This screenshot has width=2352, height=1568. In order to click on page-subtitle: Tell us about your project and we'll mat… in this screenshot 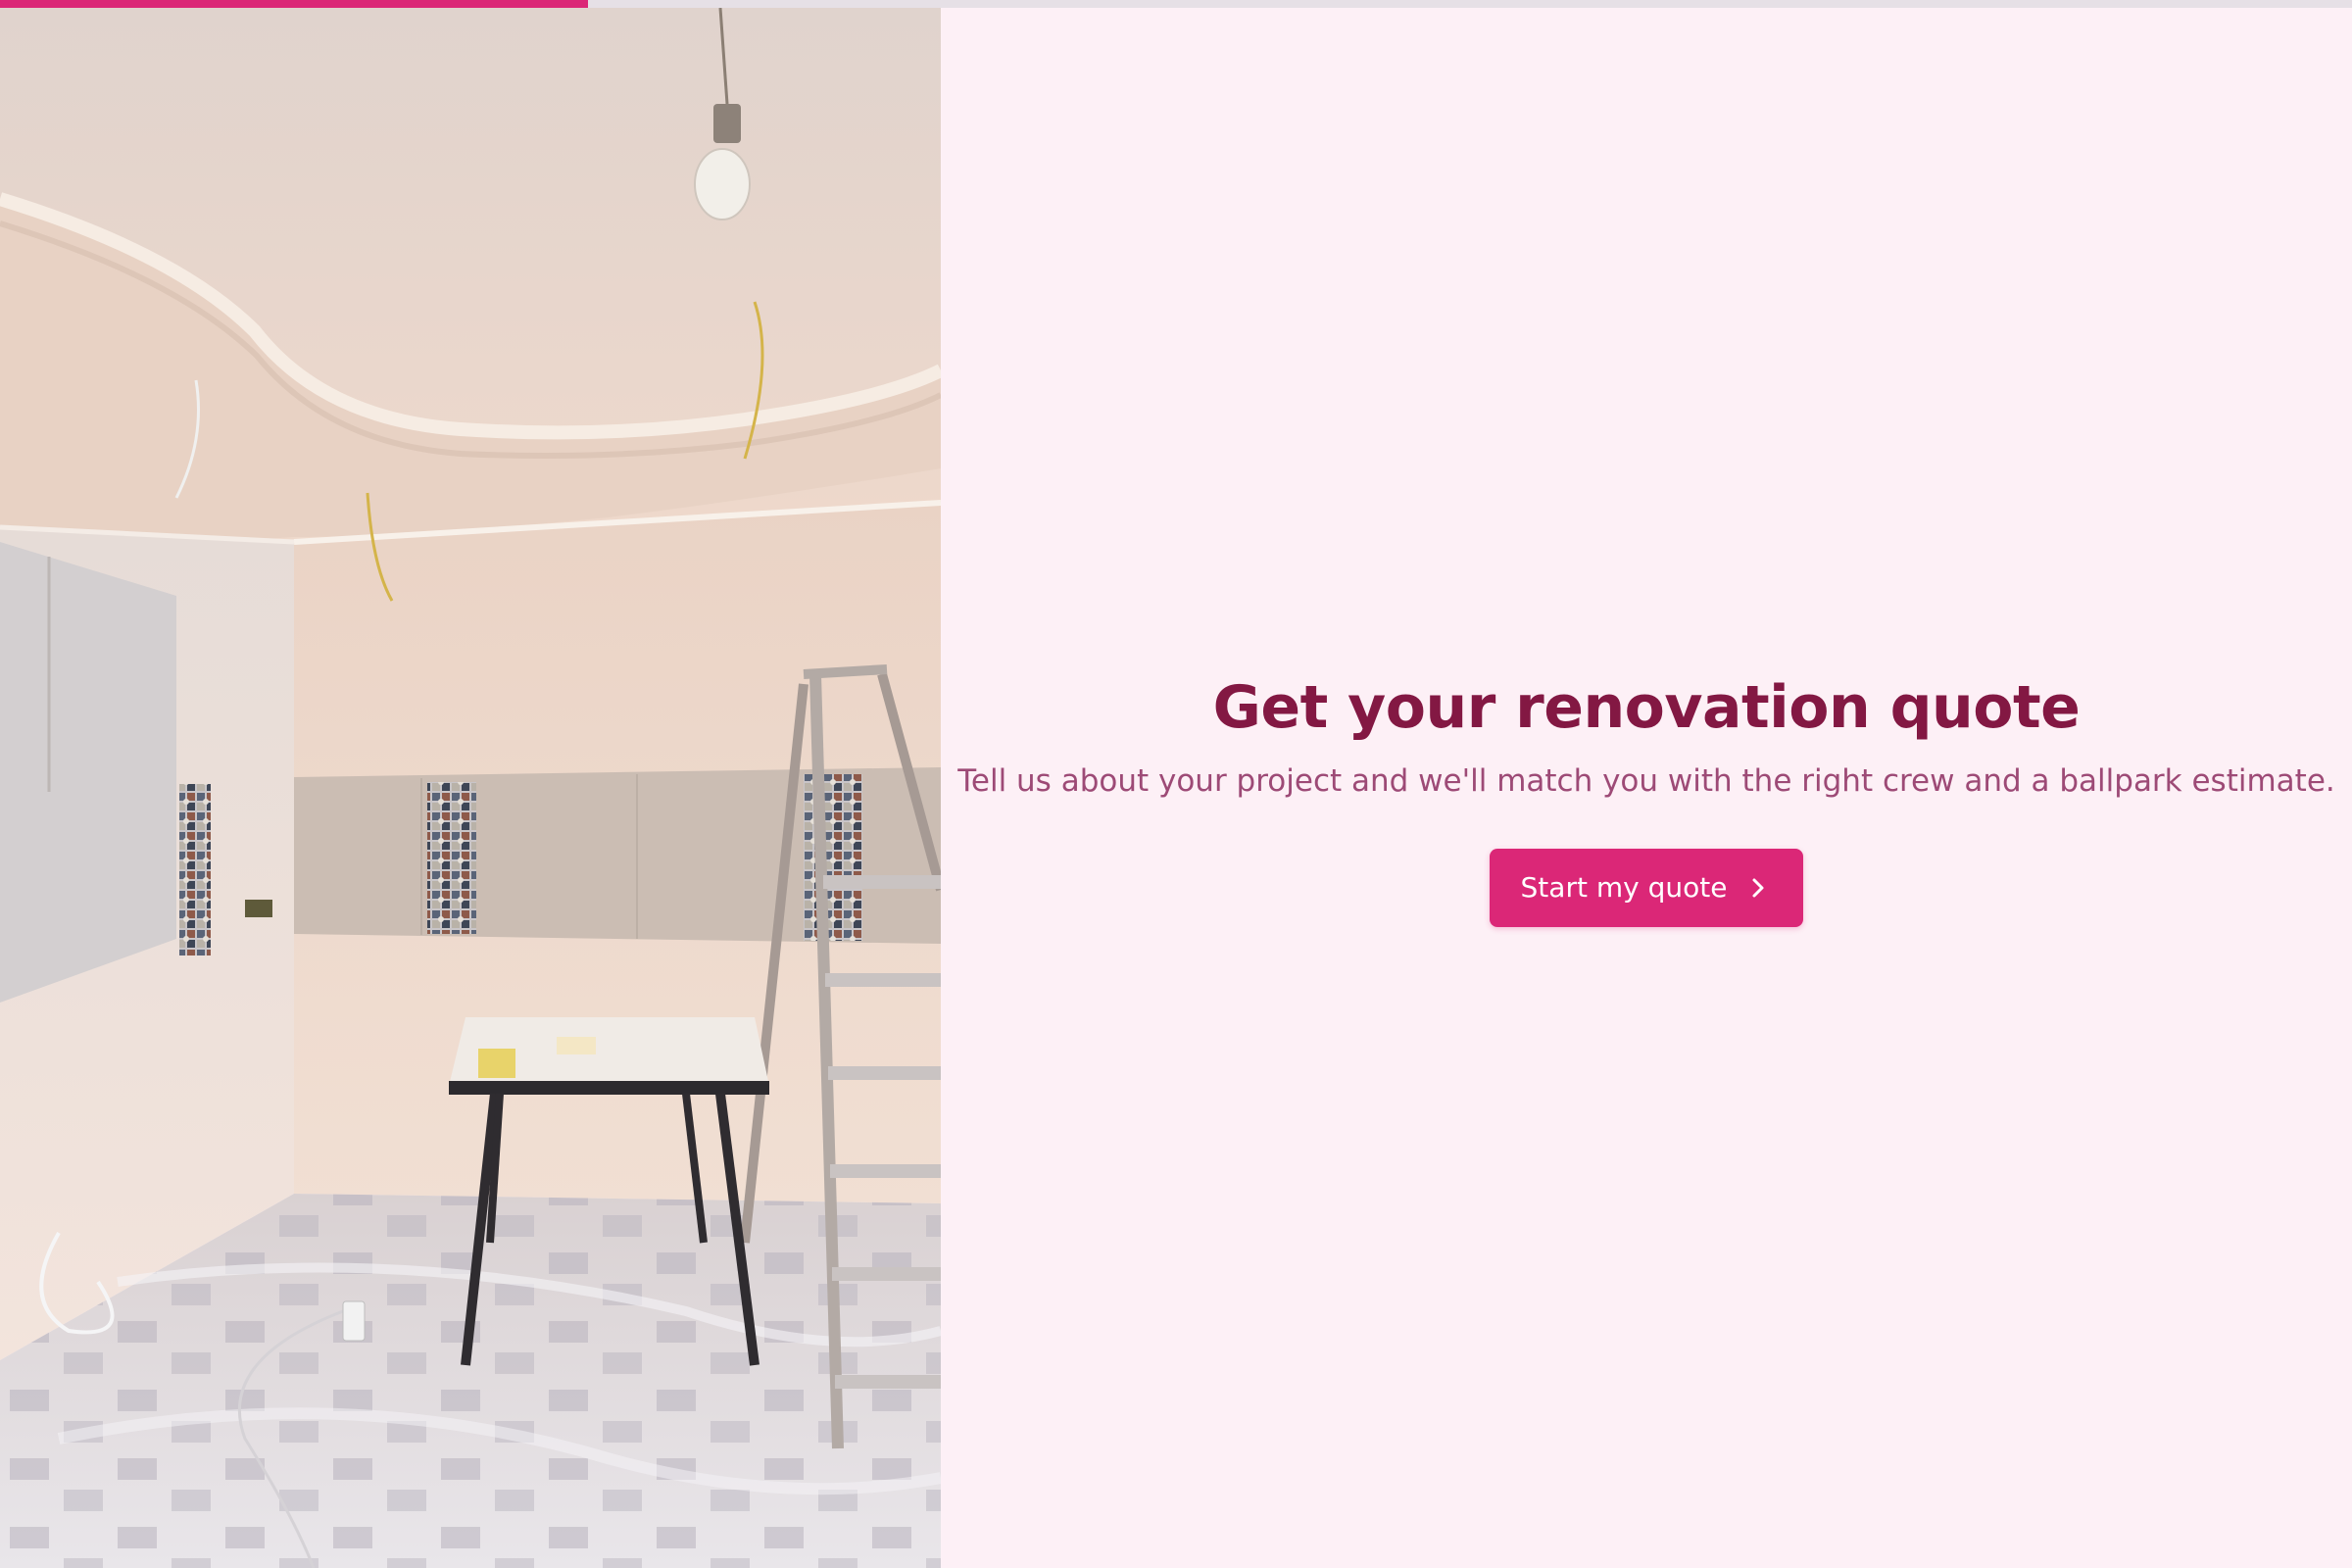, I will do `click(1646, 781)`.